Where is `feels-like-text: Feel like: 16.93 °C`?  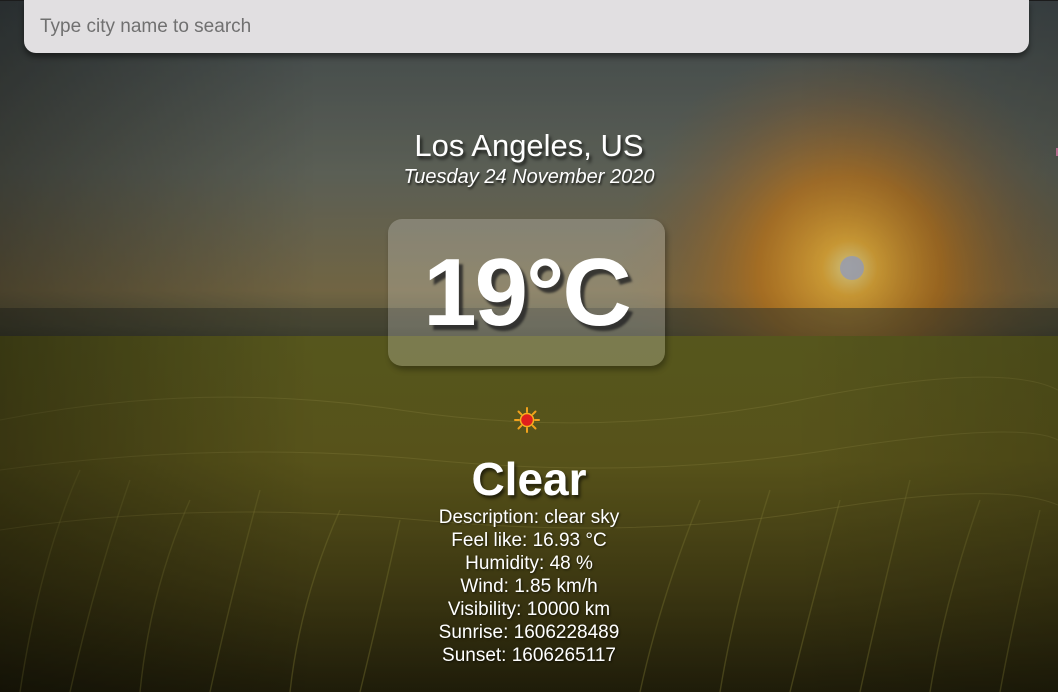 feels-like-text: Feel like: 16.93 °C is located at coordinates (529, 540).